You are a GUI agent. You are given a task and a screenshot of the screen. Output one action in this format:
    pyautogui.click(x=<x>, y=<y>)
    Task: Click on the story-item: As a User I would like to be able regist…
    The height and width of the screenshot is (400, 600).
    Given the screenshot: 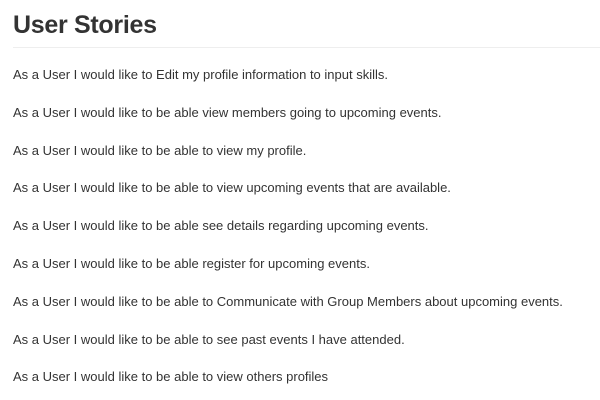 What is the action you would take?
    pyautogui.click(x=191, y=263)
    